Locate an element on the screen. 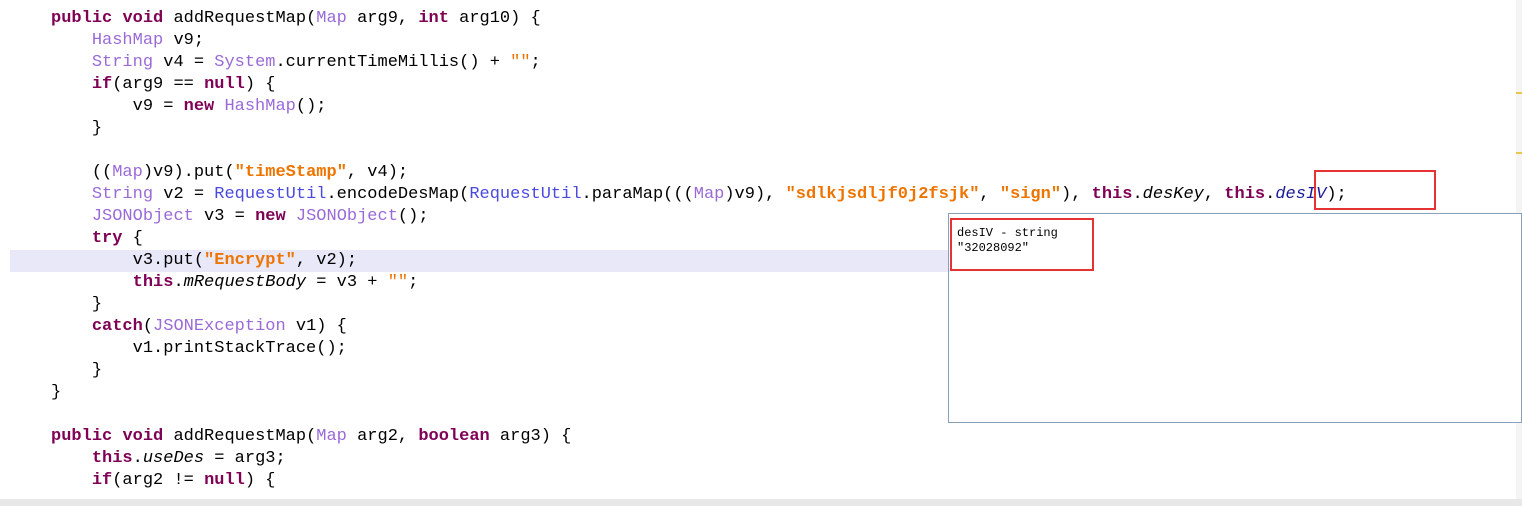  code-token: .paraMap((( is located at coordinates (637, 194).